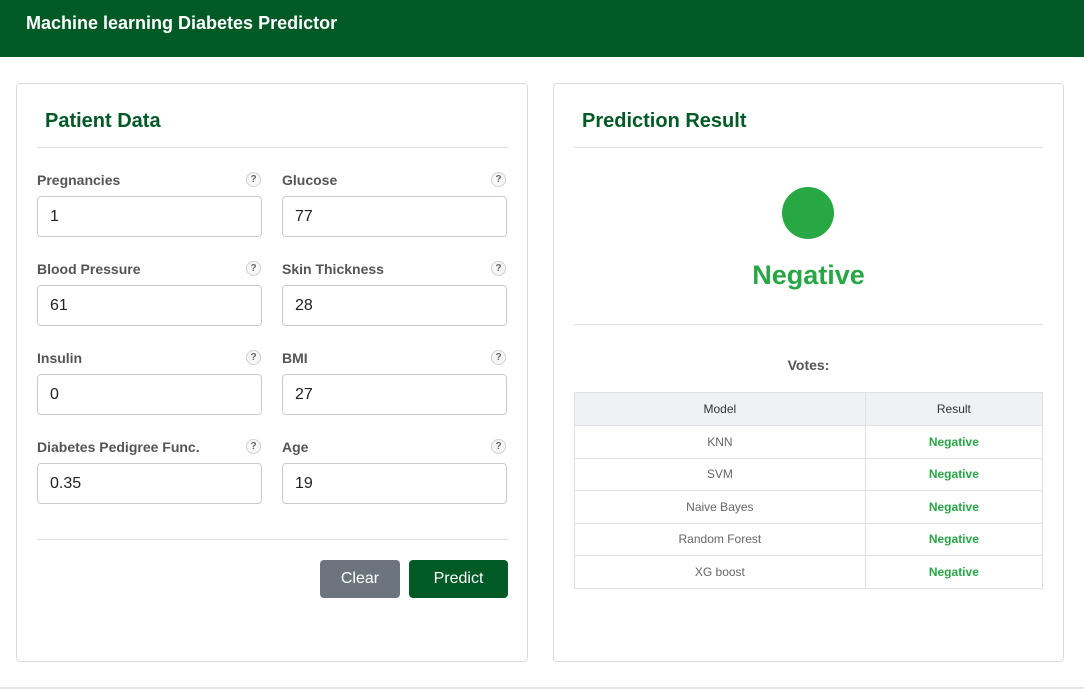  What do you see at coordinates (720, 442) in the screenshot?
I see `model-cell: KNN` at bounding box center [720, 442].